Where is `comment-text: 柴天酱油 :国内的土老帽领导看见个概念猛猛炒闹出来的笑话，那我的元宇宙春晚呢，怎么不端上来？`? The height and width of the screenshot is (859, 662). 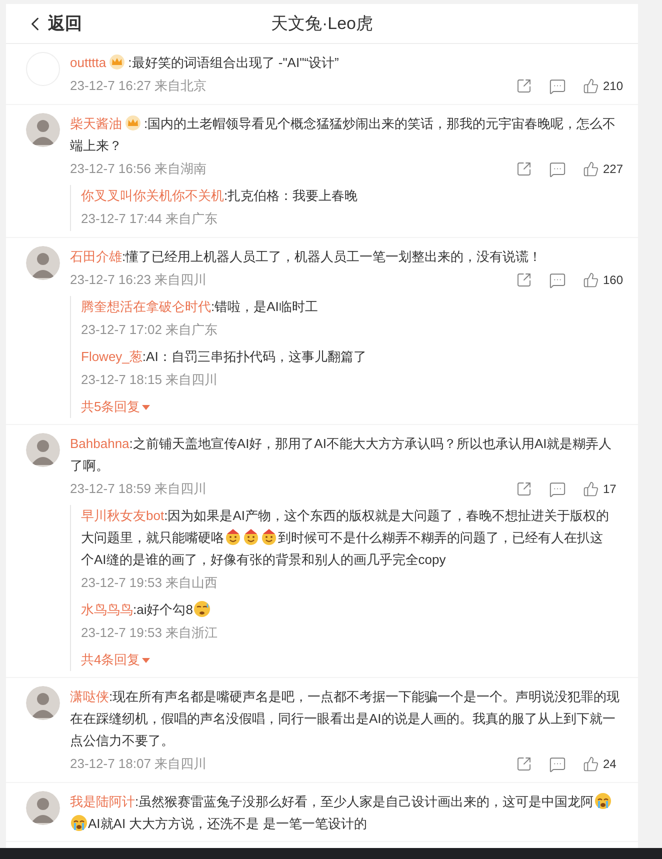 comment-text: 柴天酱油 :国内的土老帽领导看见个概念猛猛炒闹出来的笑话，那我的元宇宙春晚呢，怎么不端上来？ is located at coordinates (343, 134).